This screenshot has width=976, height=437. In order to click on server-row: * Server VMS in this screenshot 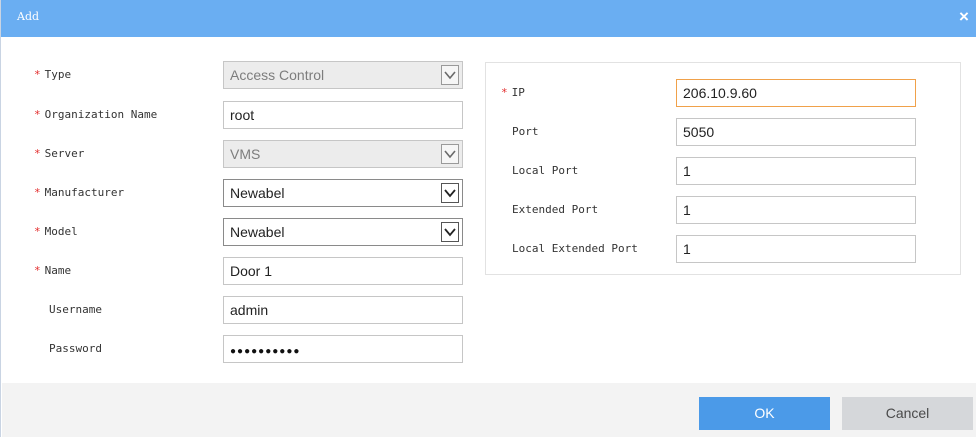, I will do `click(249, 154)`.